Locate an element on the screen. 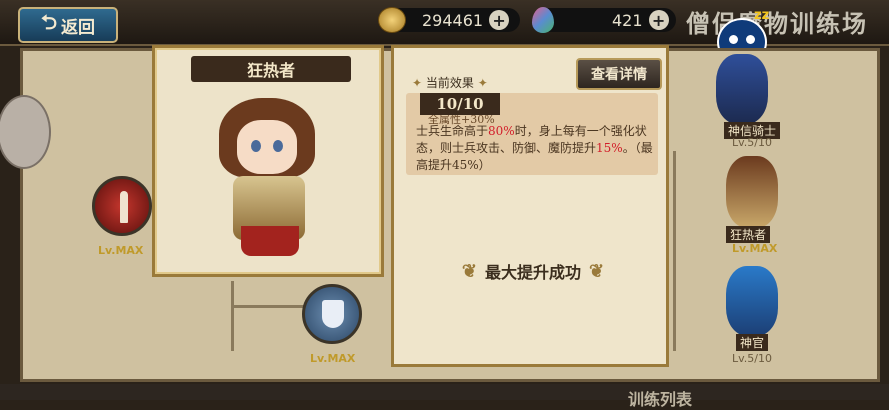 The width and height of the screenshot is (889, 410). shield-skill-level: Lv.MAX is located at coordinates (333, 358).